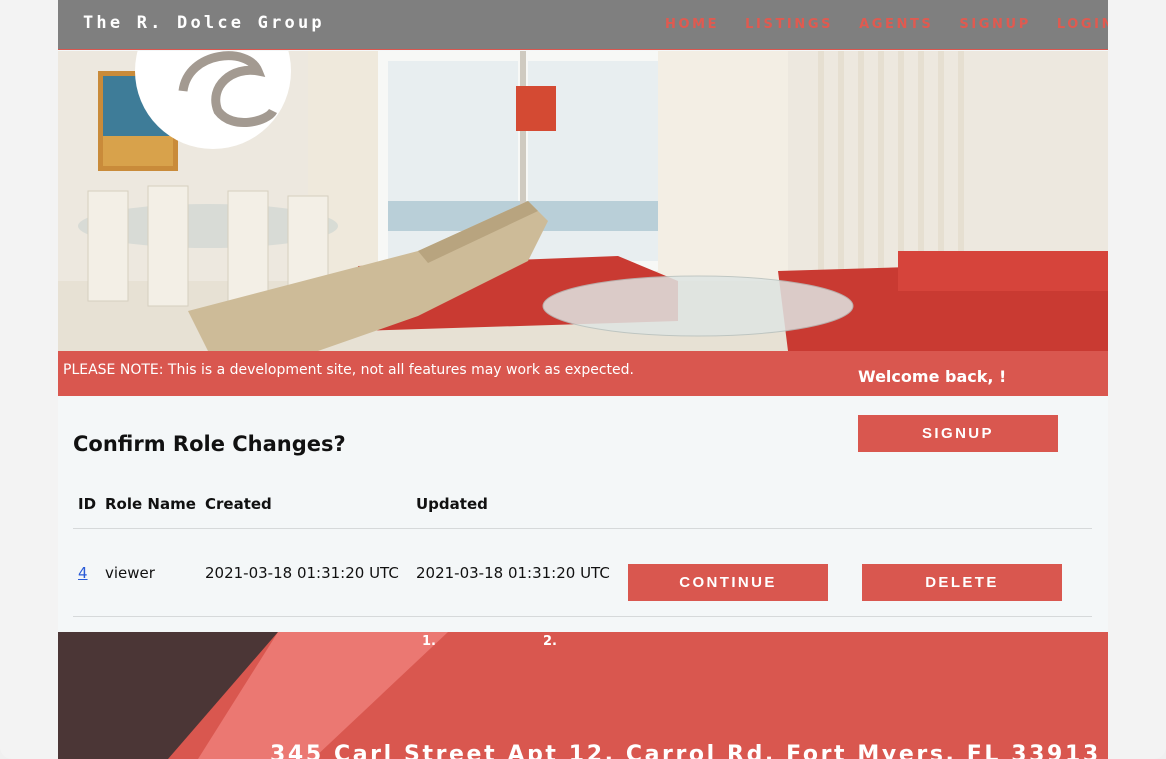  What do you see at coordinates (429, 641) in the screenshot?
I see `list-marker-1: 1.` at bounding box center [429, 641].